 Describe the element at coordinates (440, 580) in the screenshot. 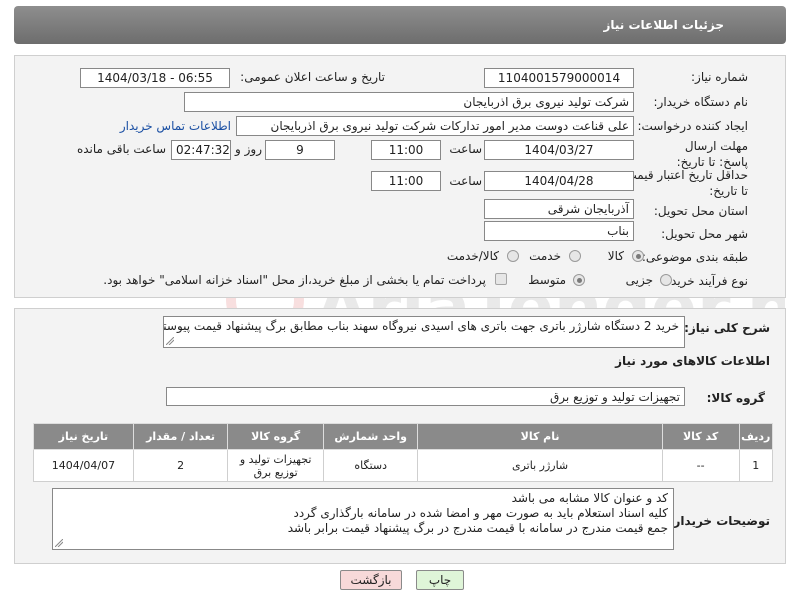

I see `print-button: چاپ` at that location.